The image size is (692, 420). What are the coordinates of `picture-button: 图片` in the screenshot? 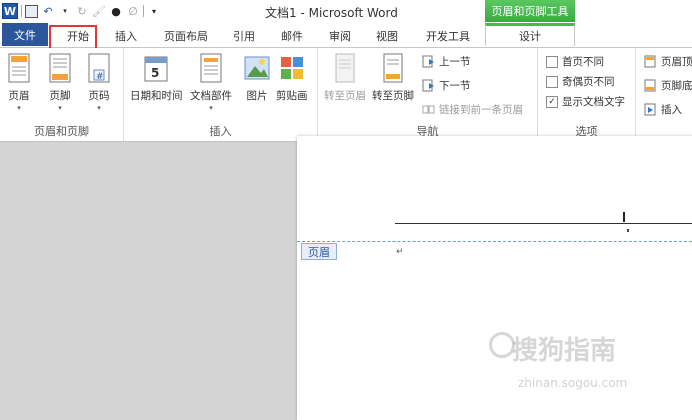 It's located at (257, 77).